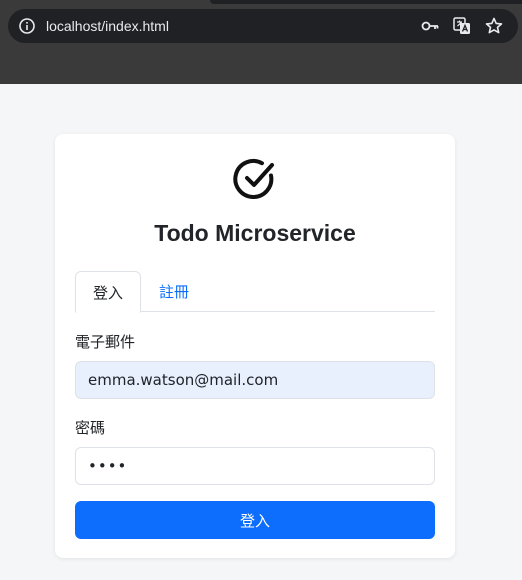 The height and width of the screenshot is (580, 522). Describe the element at coordinates (462, 26) in the screenshot. I see `translate-icon` at that location.